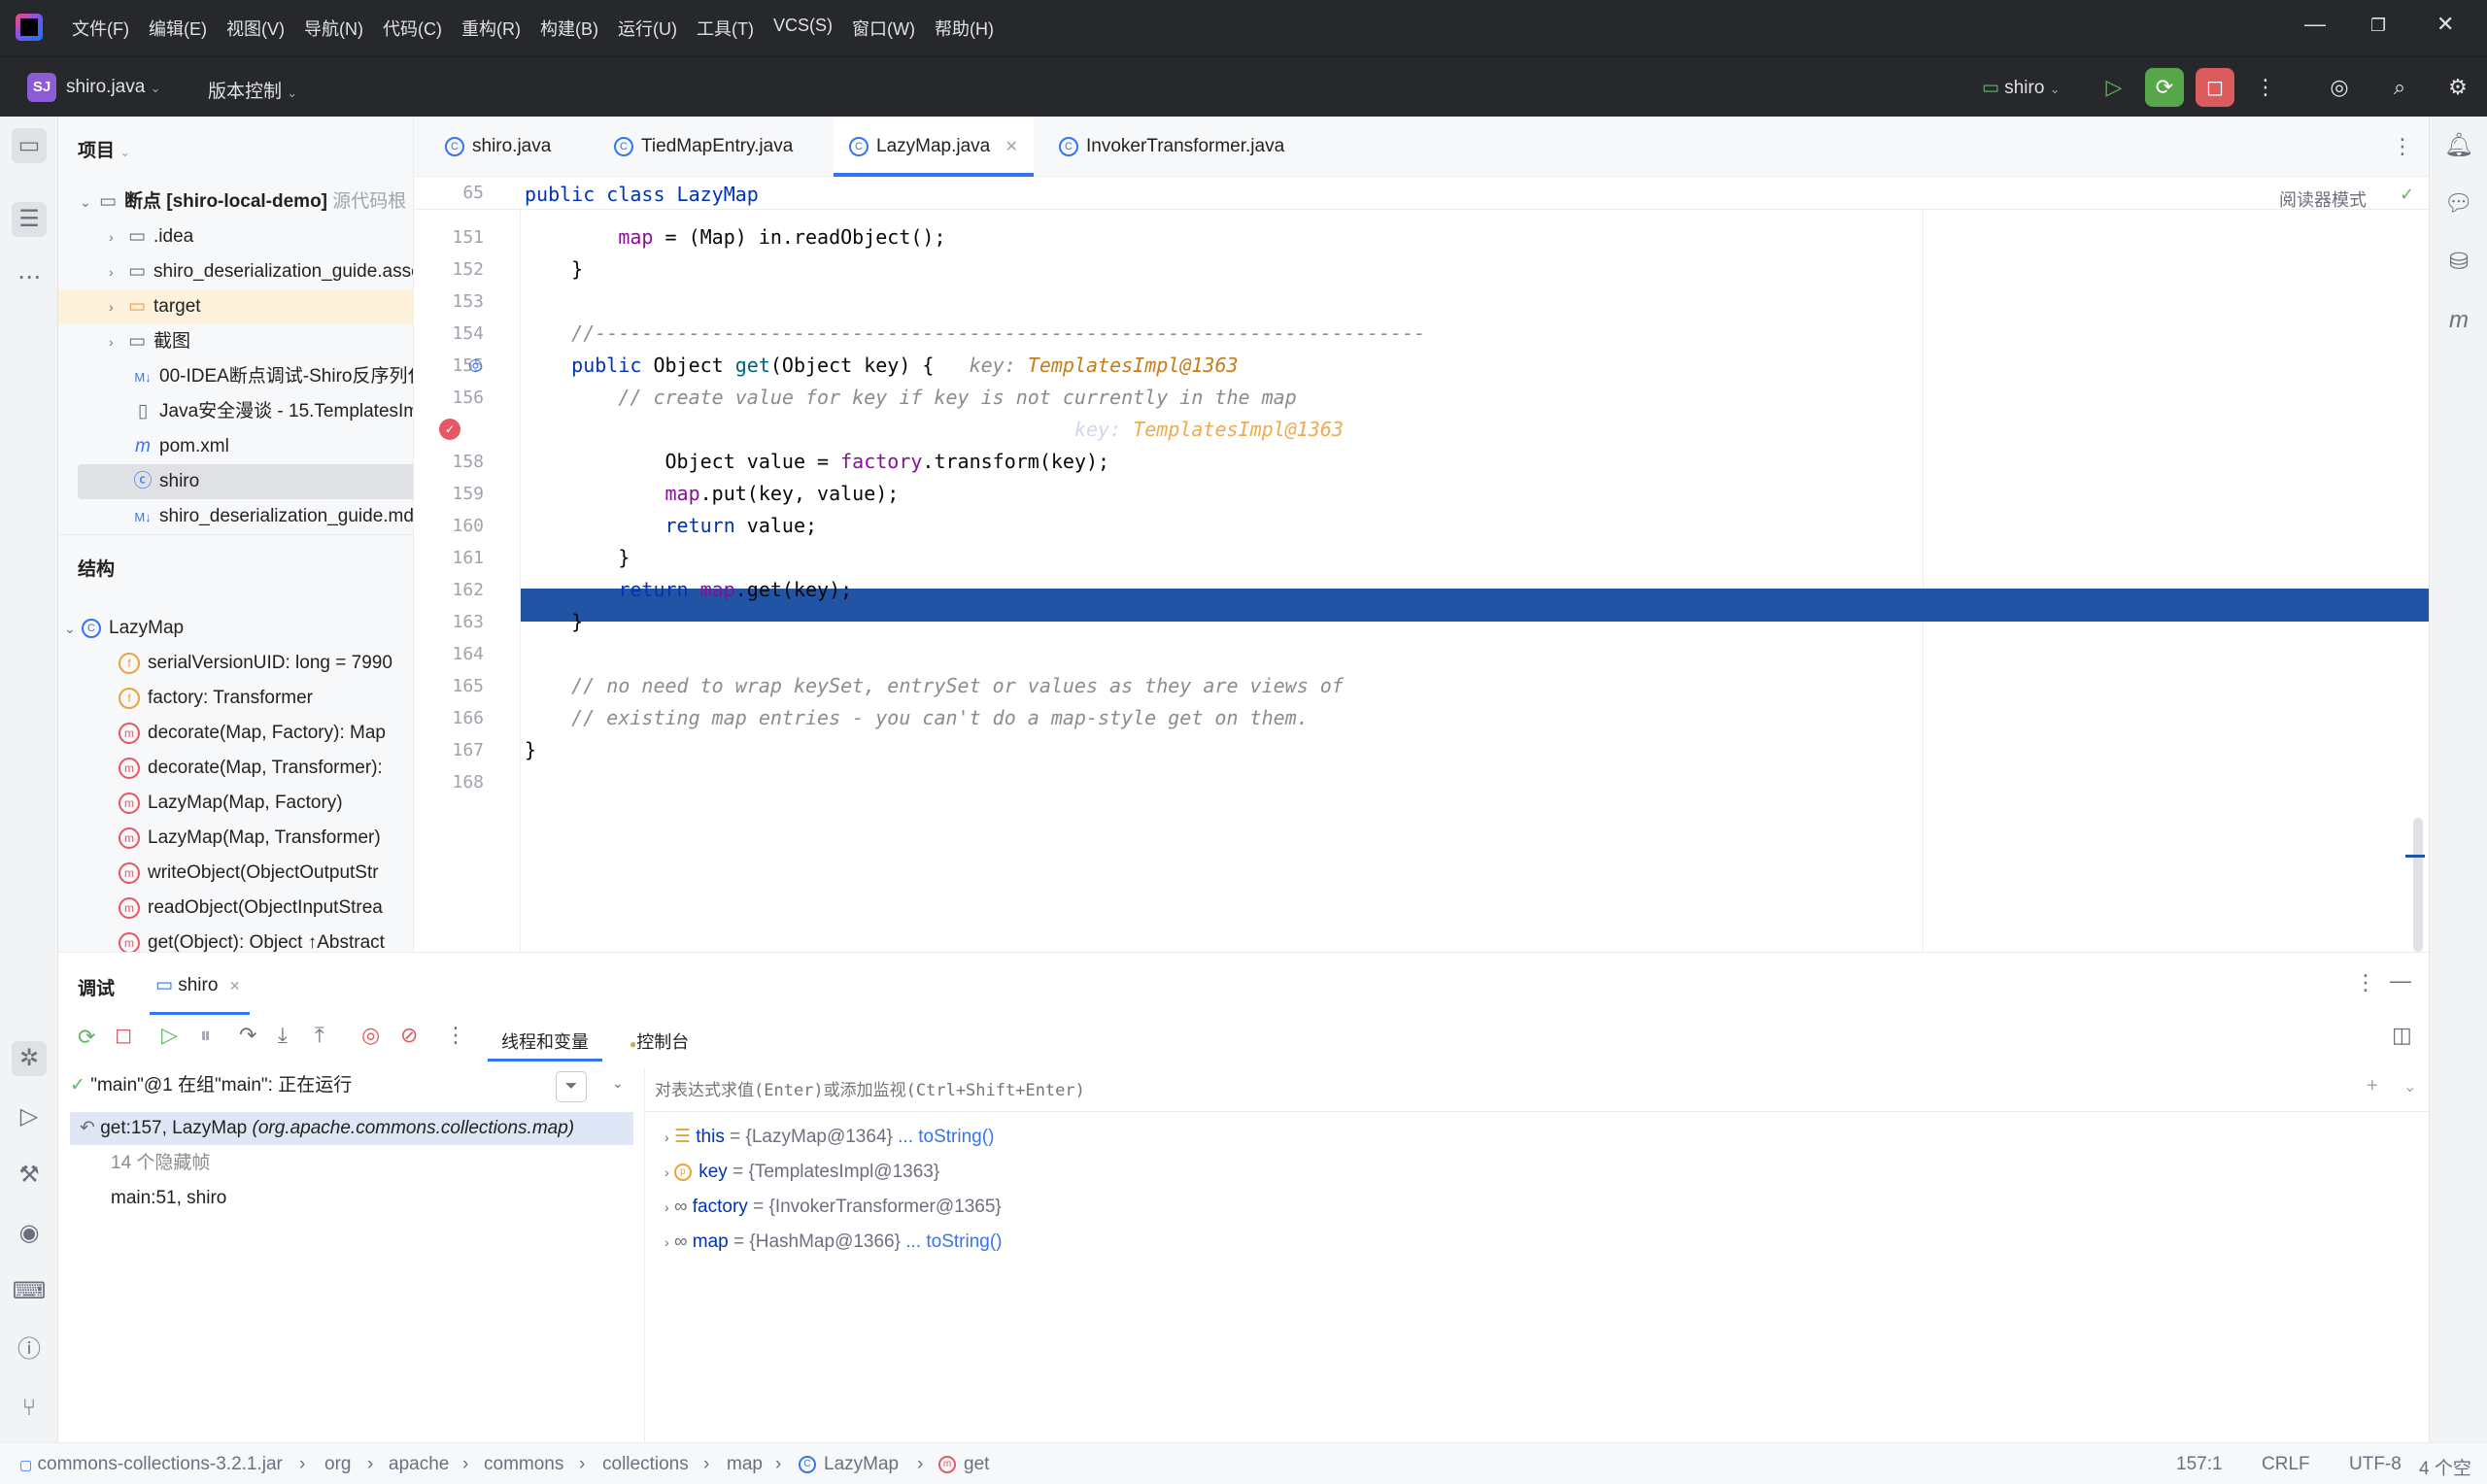  What do you see at coordinates (829, 1137) in the screenshot?
I see `variable-row: › ☰ this = {LazyMap@1364} ... toString()` at bounding box center [829, 1137].